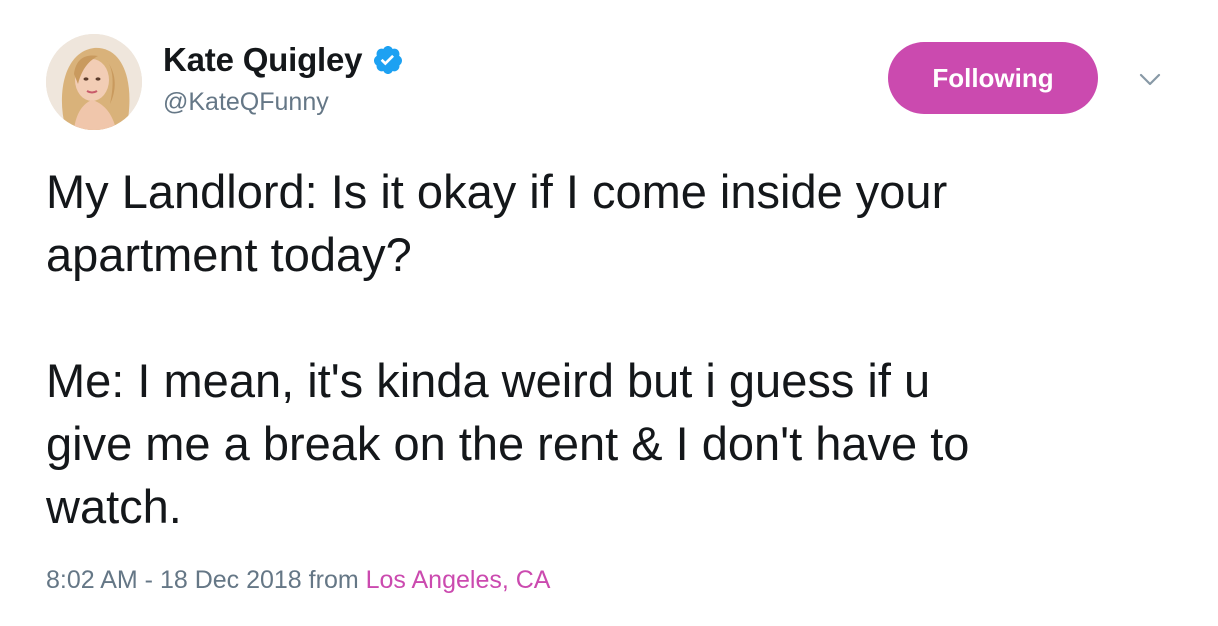 The height and width of the screenshot is (626, 1218). I want to click on avatar-image, so click(94, 82).